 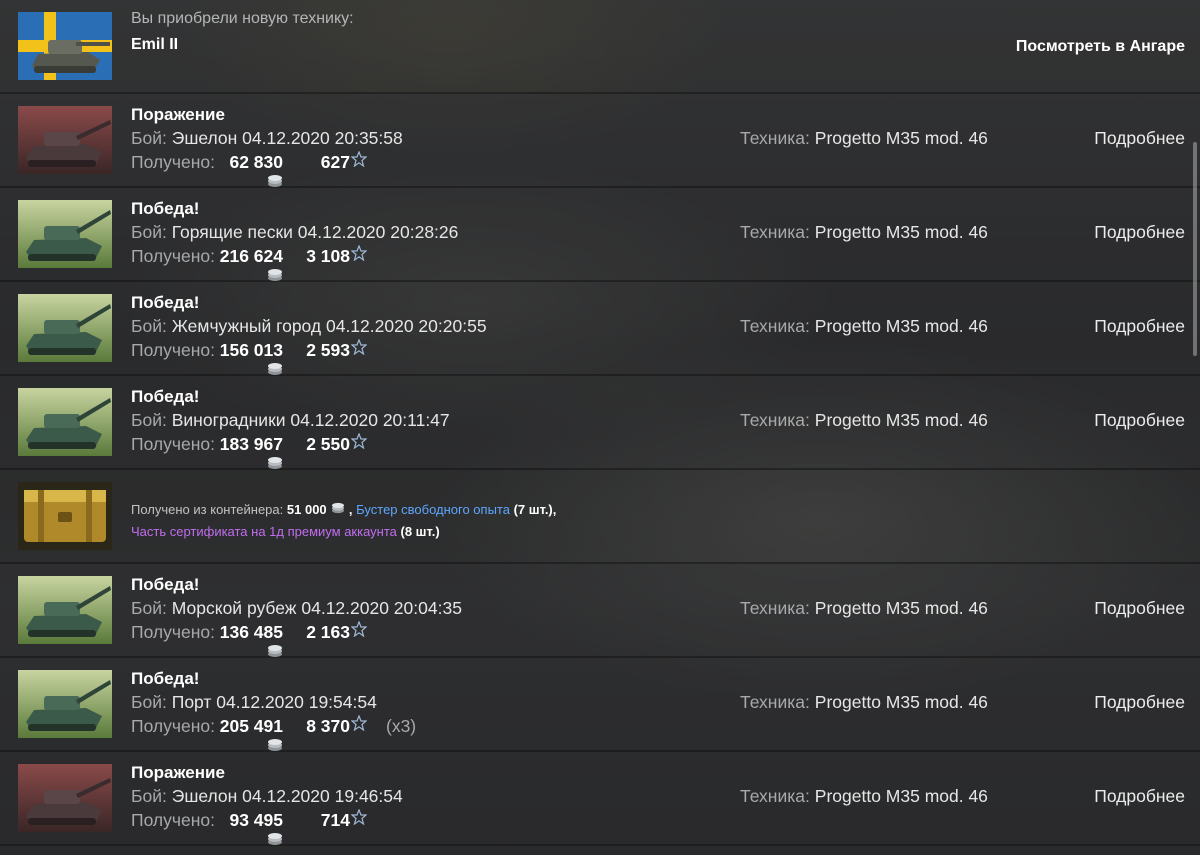 I want to click on container-credits: 51 000, so click(x=306, y=509).